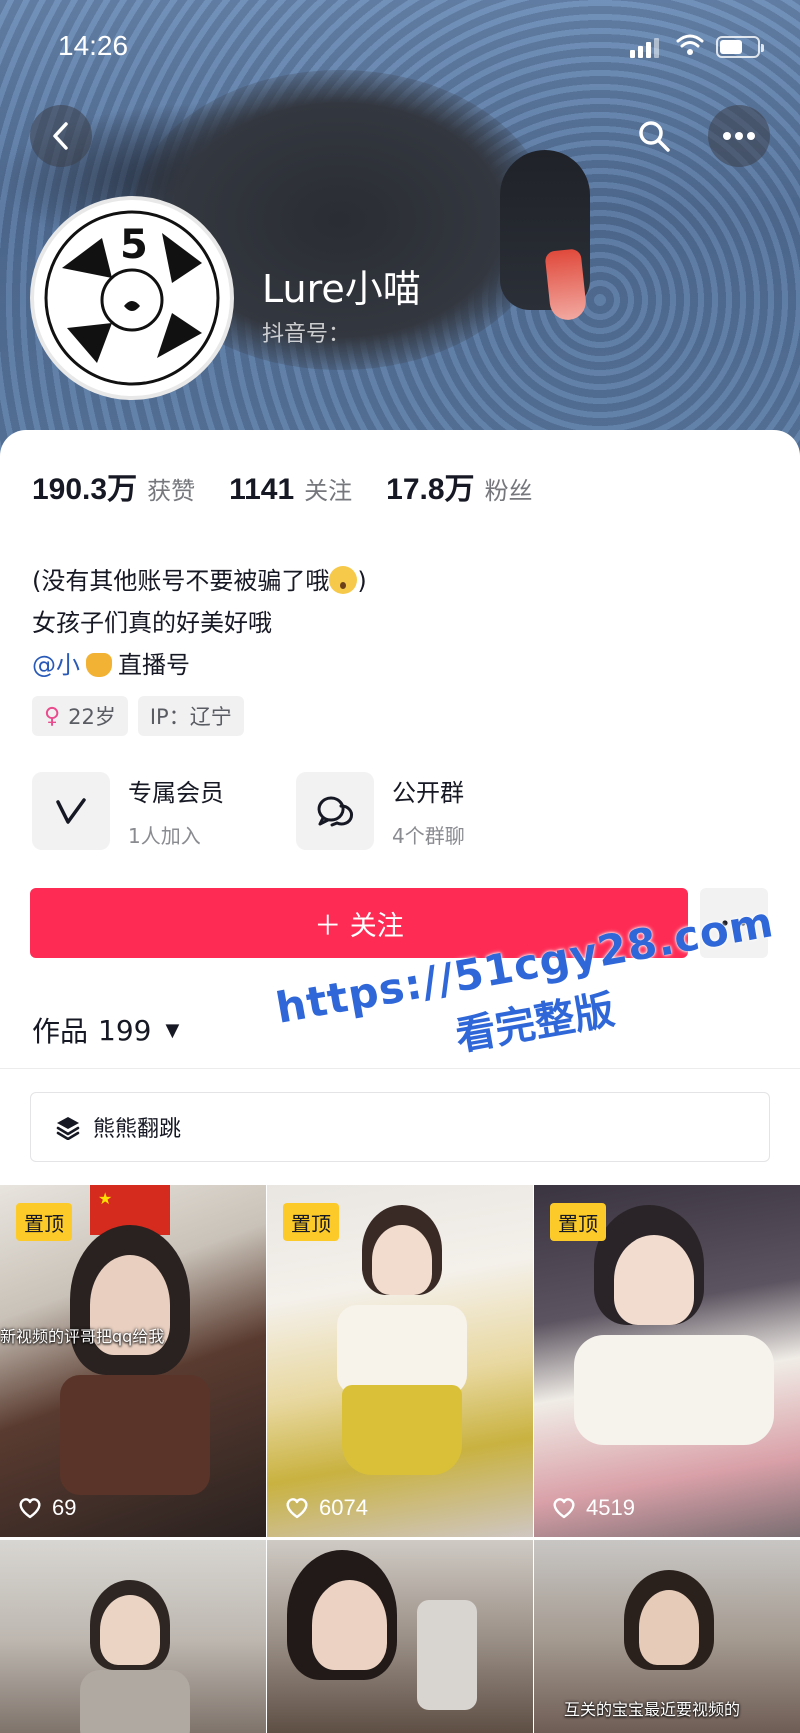  What do you see at coordinates (154, 665) in the screenshot?
I see `bio-mention-suffix: 直播号` at bounding box center [154, 665].